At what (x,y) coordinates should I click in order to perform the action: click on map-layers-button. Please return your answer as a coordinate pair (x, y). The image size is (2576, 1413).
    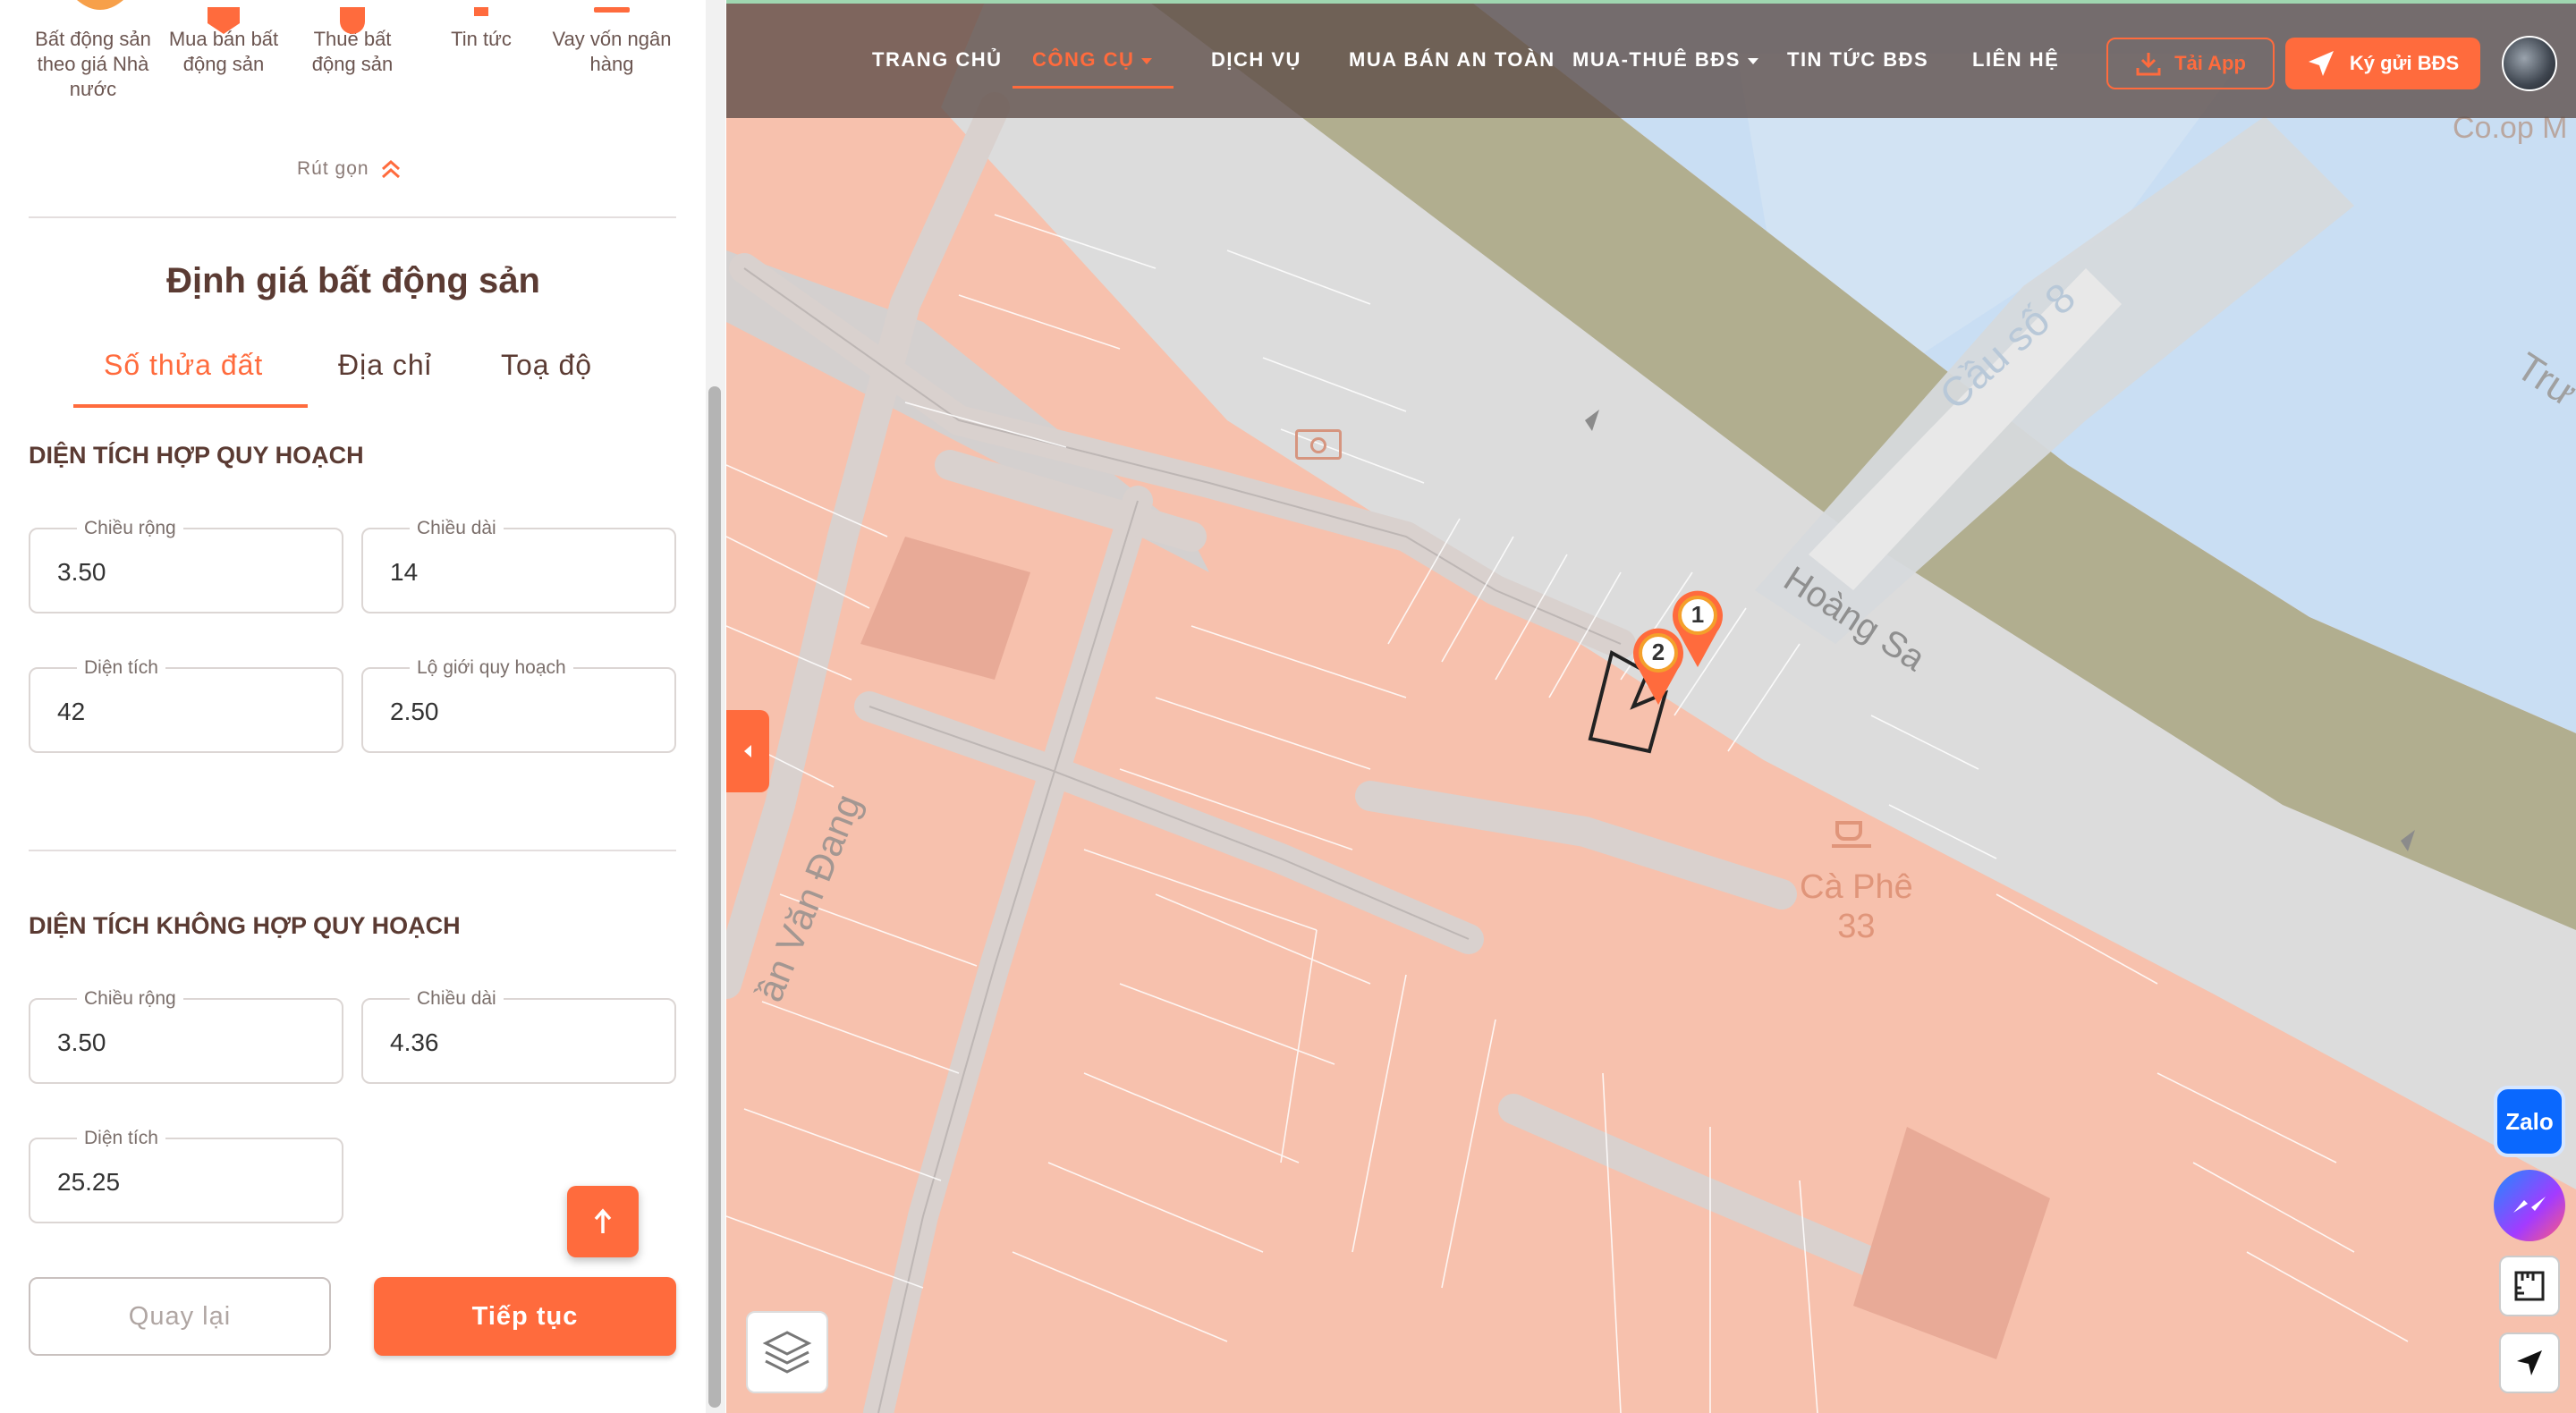
    Looking at the image, I should click on (787, 1352).